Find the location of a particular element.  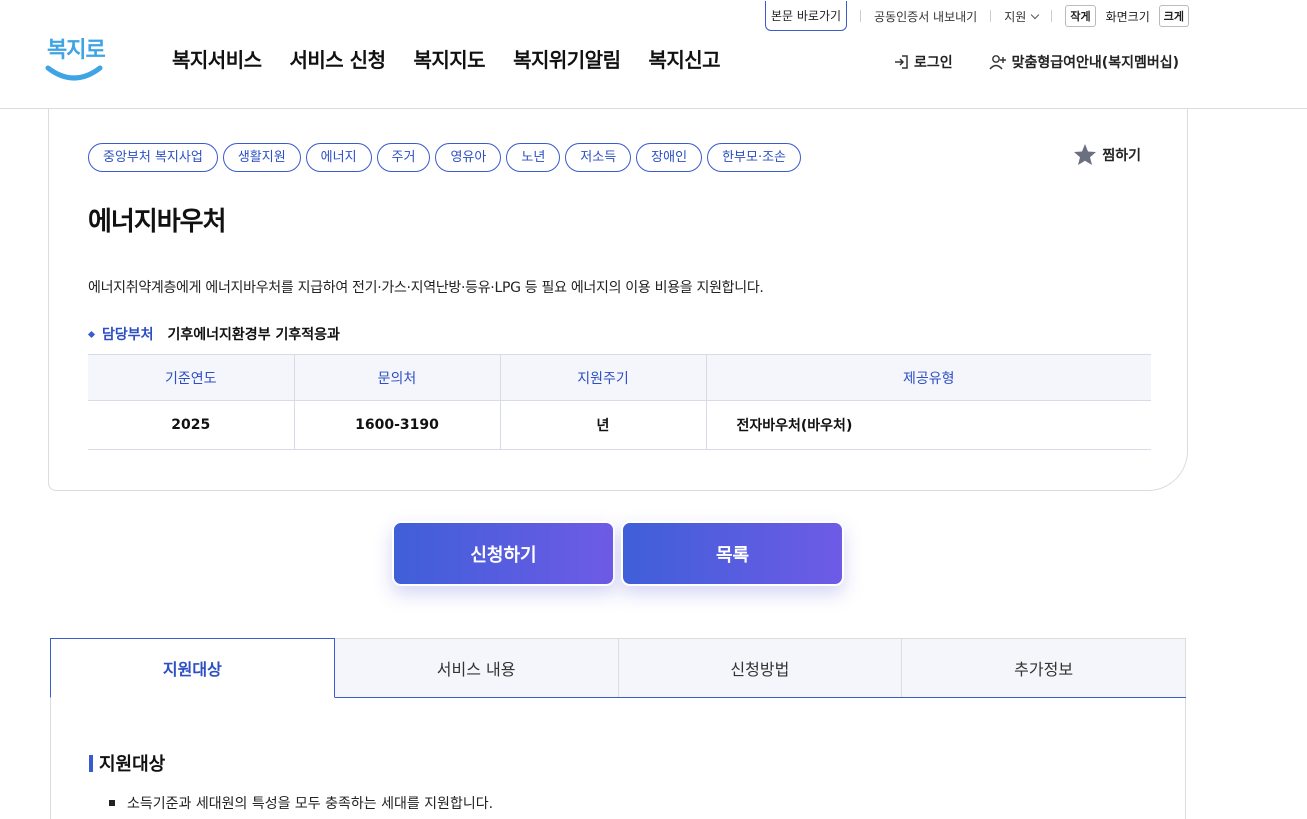

list-item: 소득기준과 세대원의 특성을 모두 충족하는 세대를 지원합니다. is located at coordinates (301, 803).